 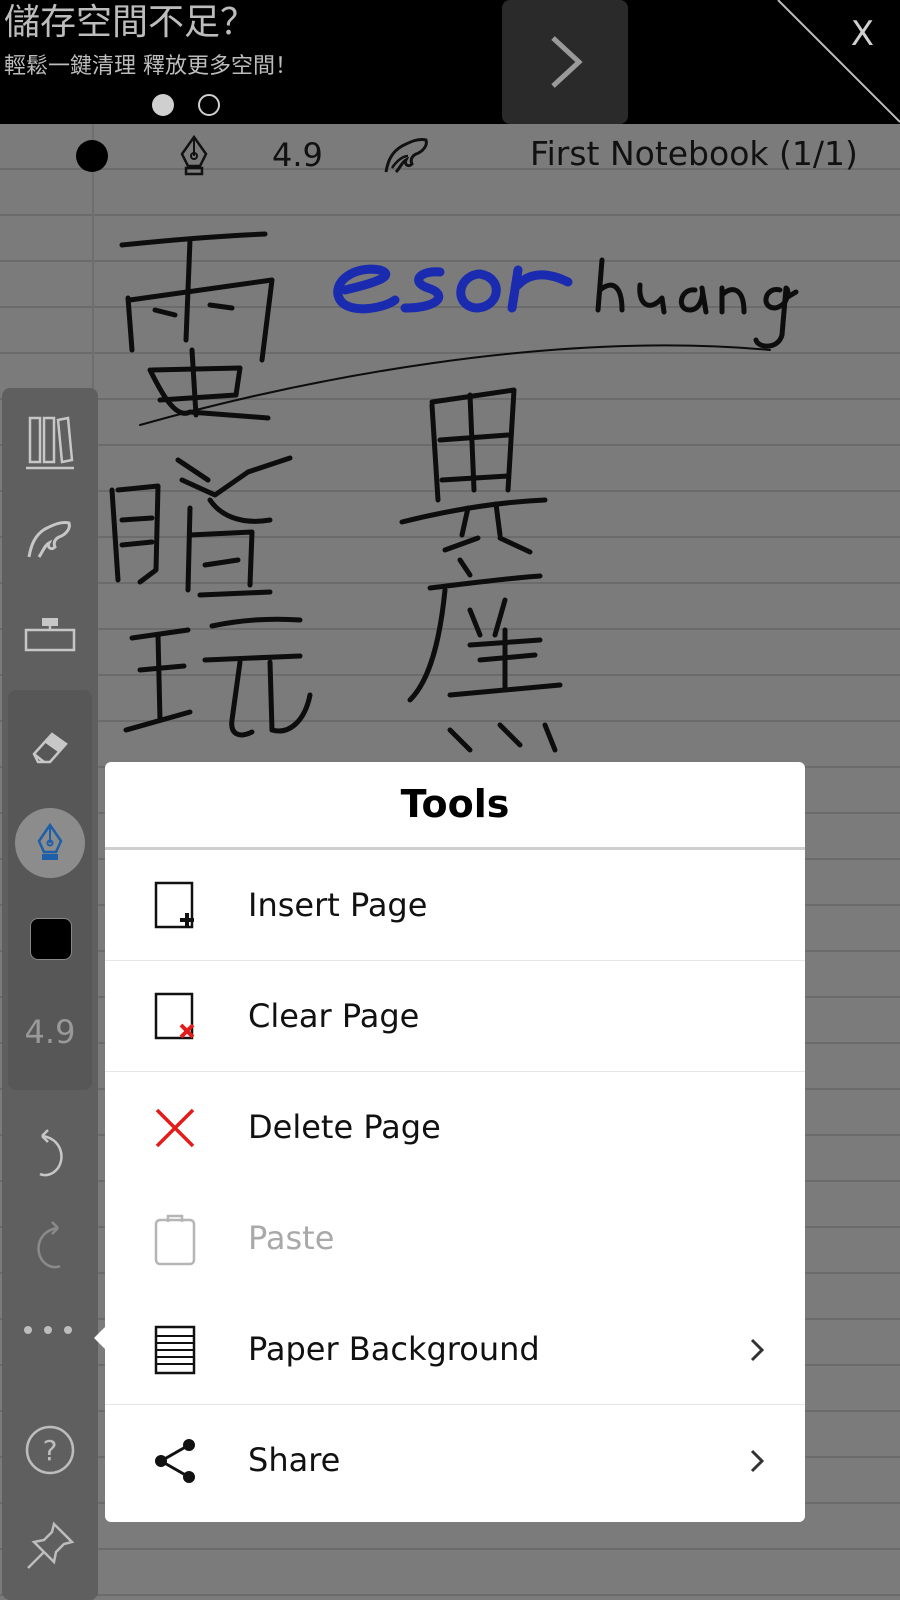 I want to click on undo-button, so click(x=50, y=1154).